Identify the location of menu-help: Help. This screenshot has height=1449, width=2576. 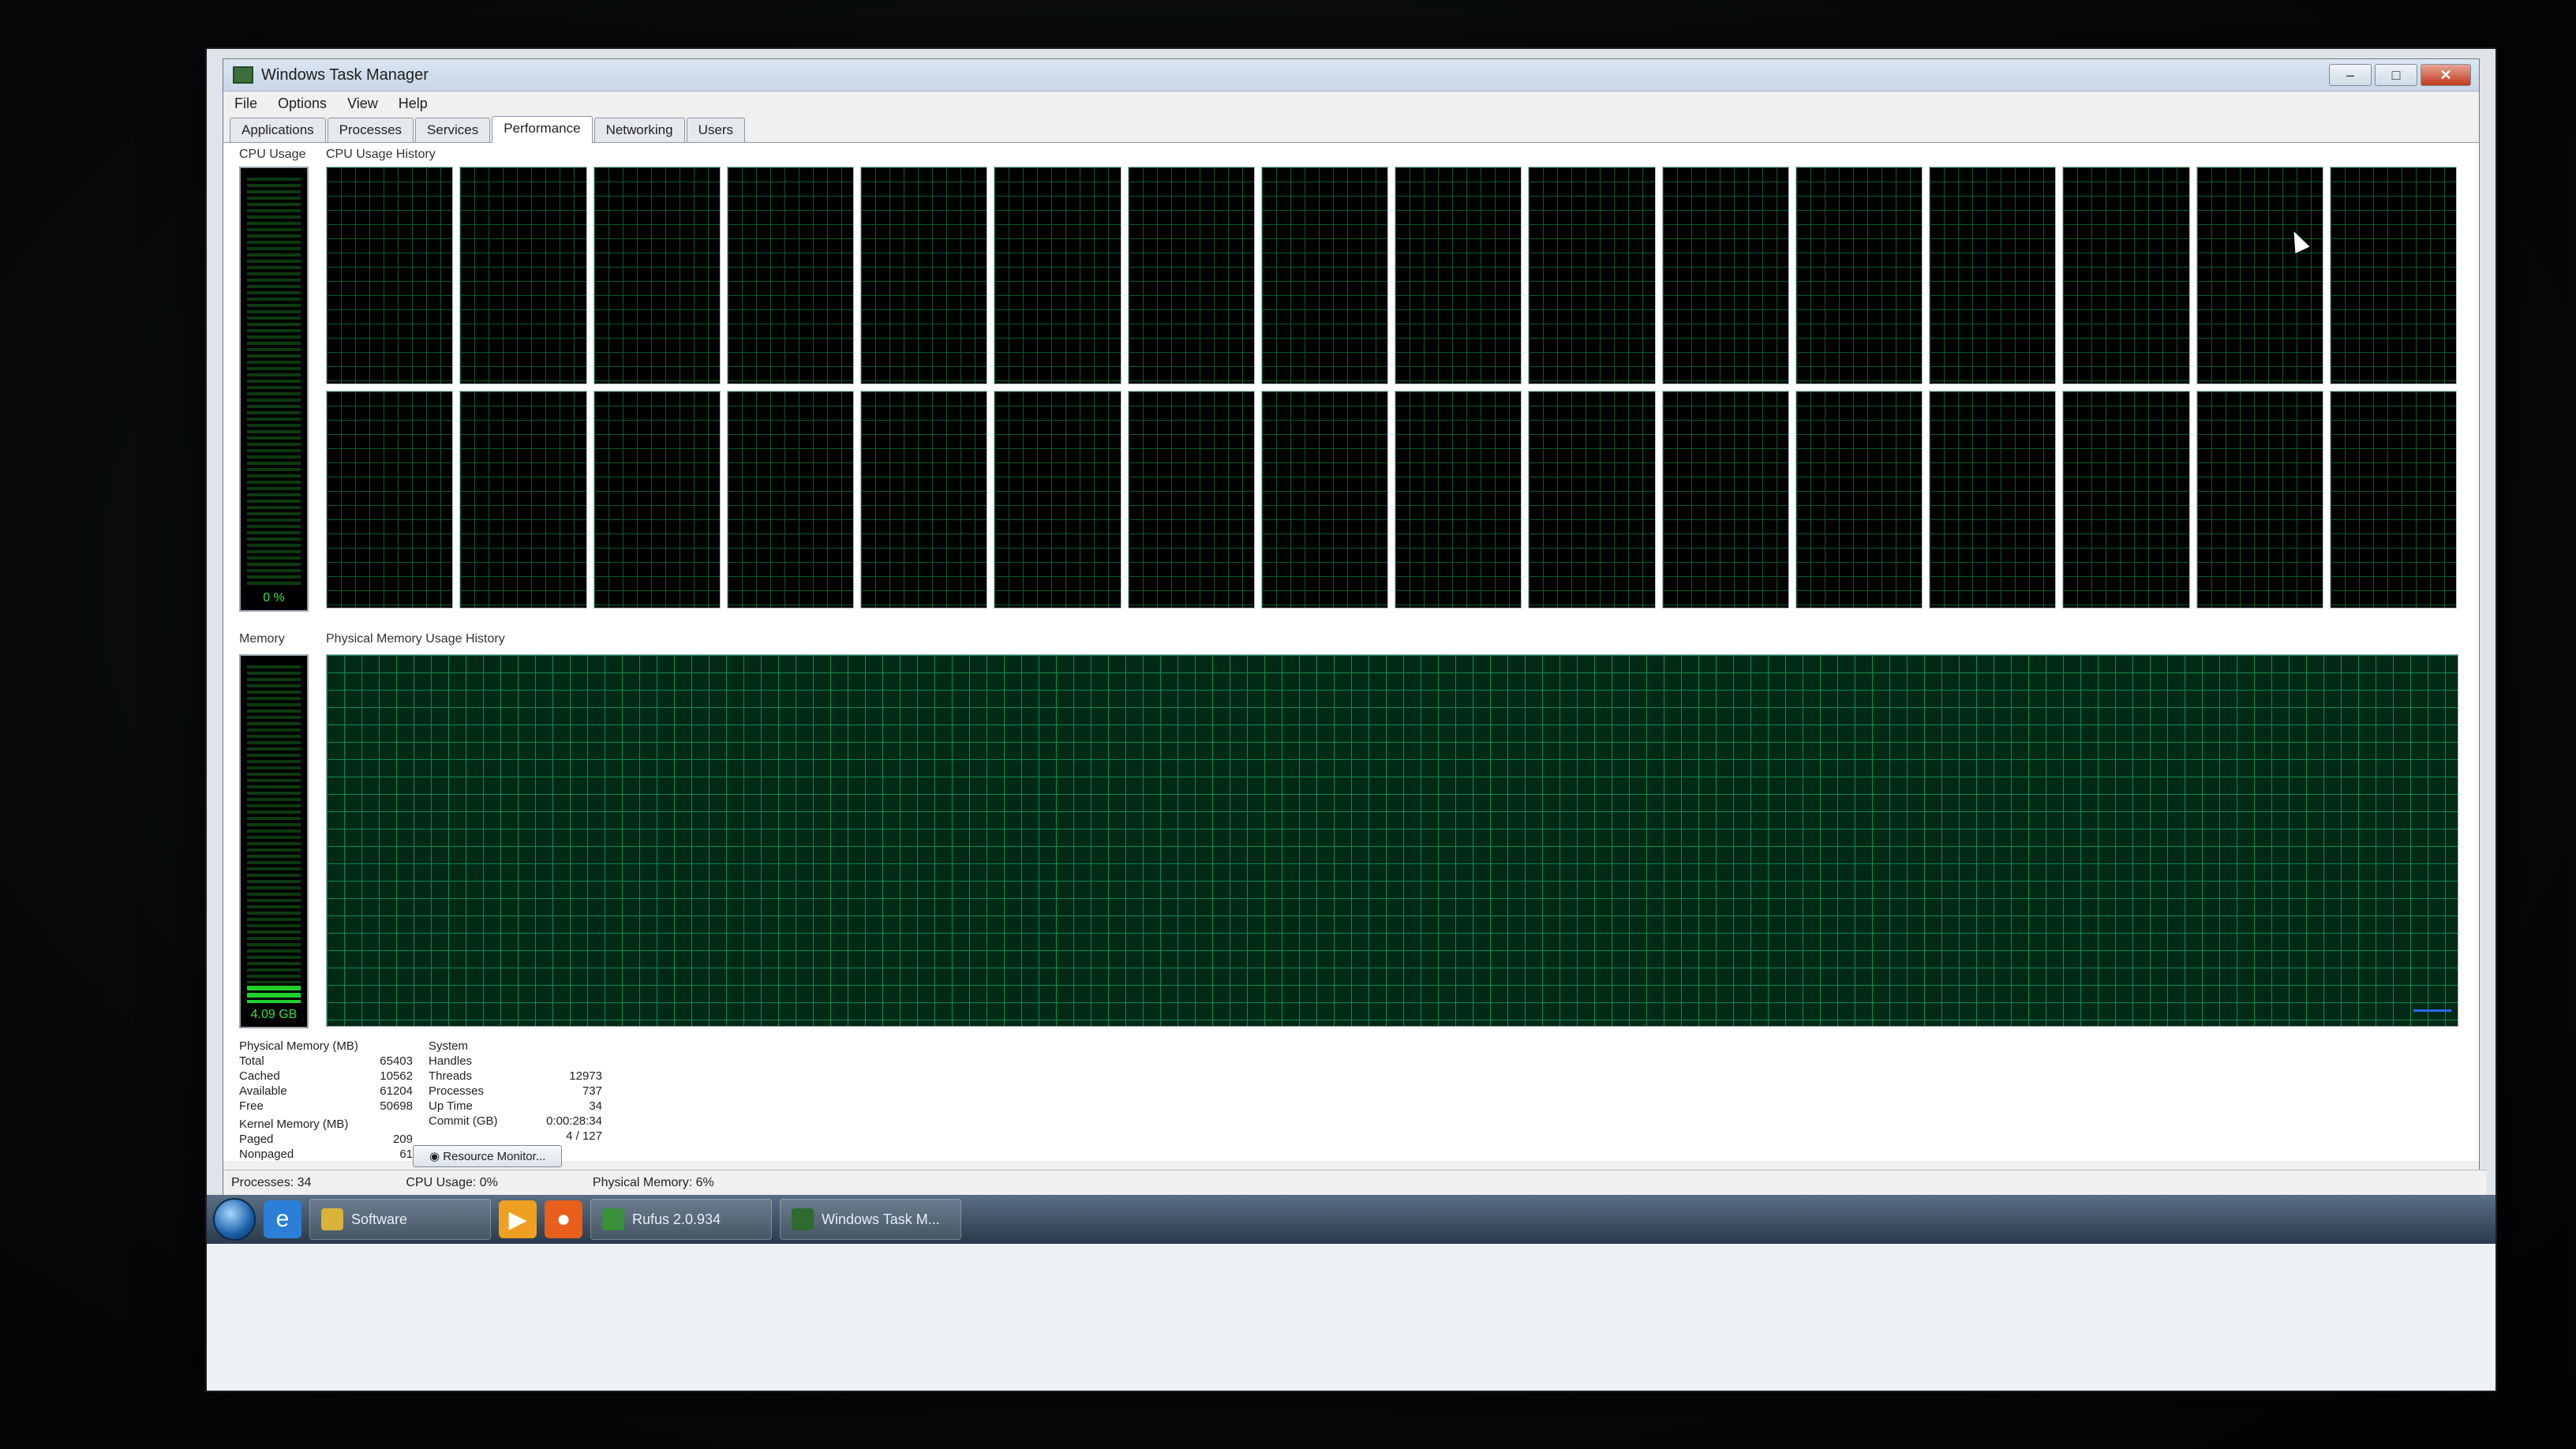
(413, 103).